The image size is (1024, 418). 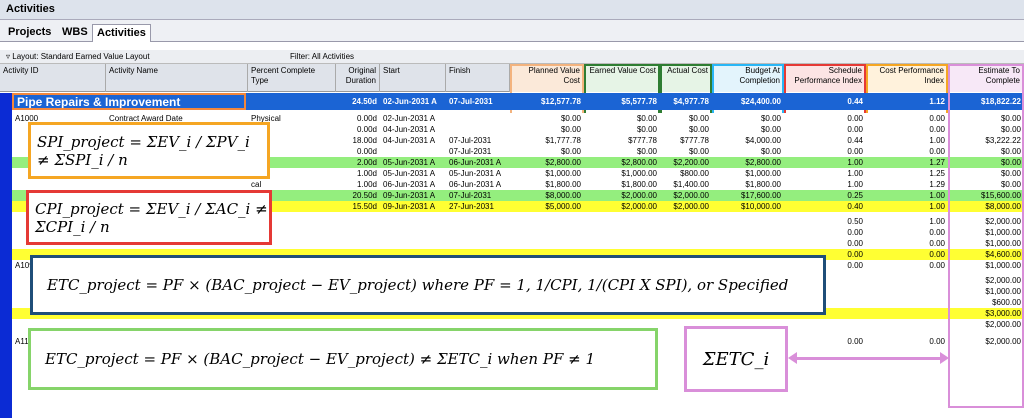 What do you see at coordinates (413, 78) in the screenshot?
I see `col-start: Start` at bounding box center [413, 78].